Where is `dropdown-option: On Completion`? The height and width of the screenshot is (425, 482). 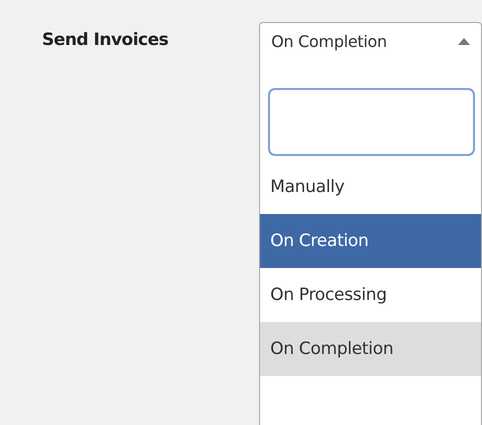
dropdown-option: On Completion is located at coordinates (370, 349).